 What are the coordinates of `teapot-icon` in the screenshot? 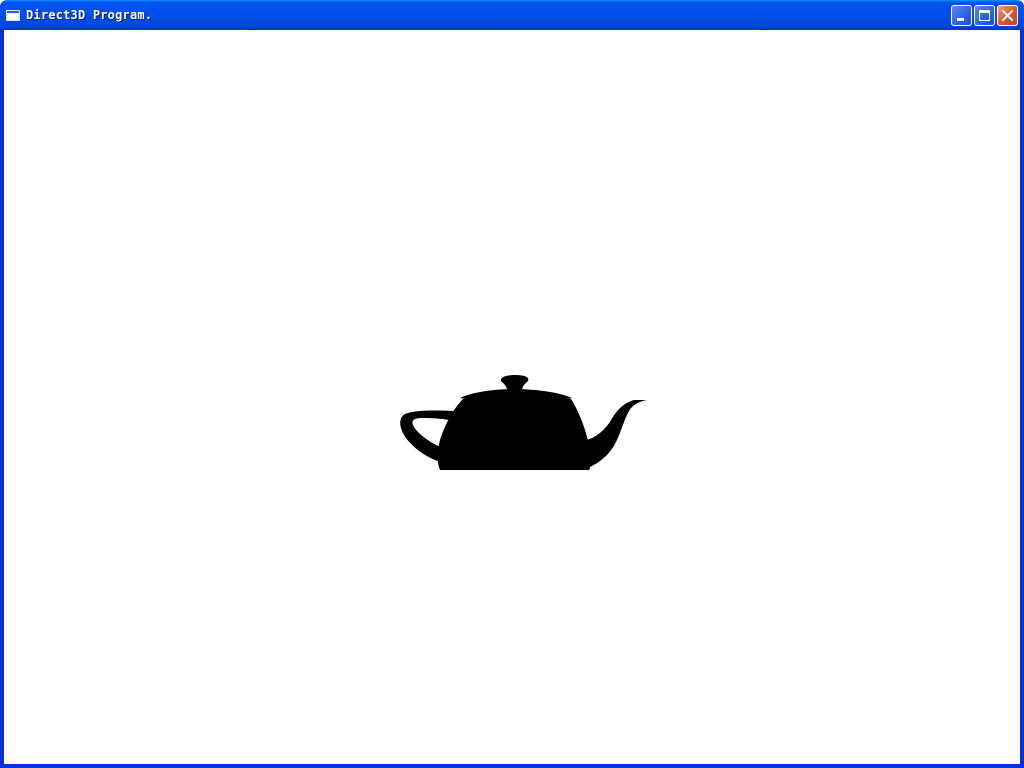 It's located at (523, 422).